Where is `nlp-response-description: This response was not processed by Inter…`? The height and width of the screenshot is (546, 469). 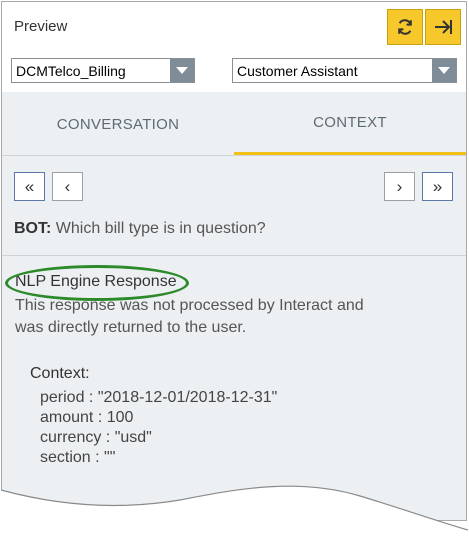
nlp-response-description: This response was not processed by Inter… is located at coordinates (189, 316).